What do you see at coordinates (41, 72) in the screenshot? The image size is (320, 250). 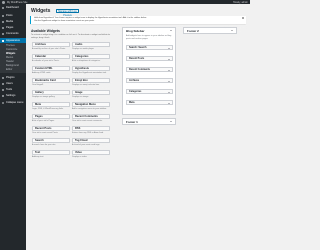 I see `widget-description: Arbitrary HTML code.` at bounding box center [41, 72].